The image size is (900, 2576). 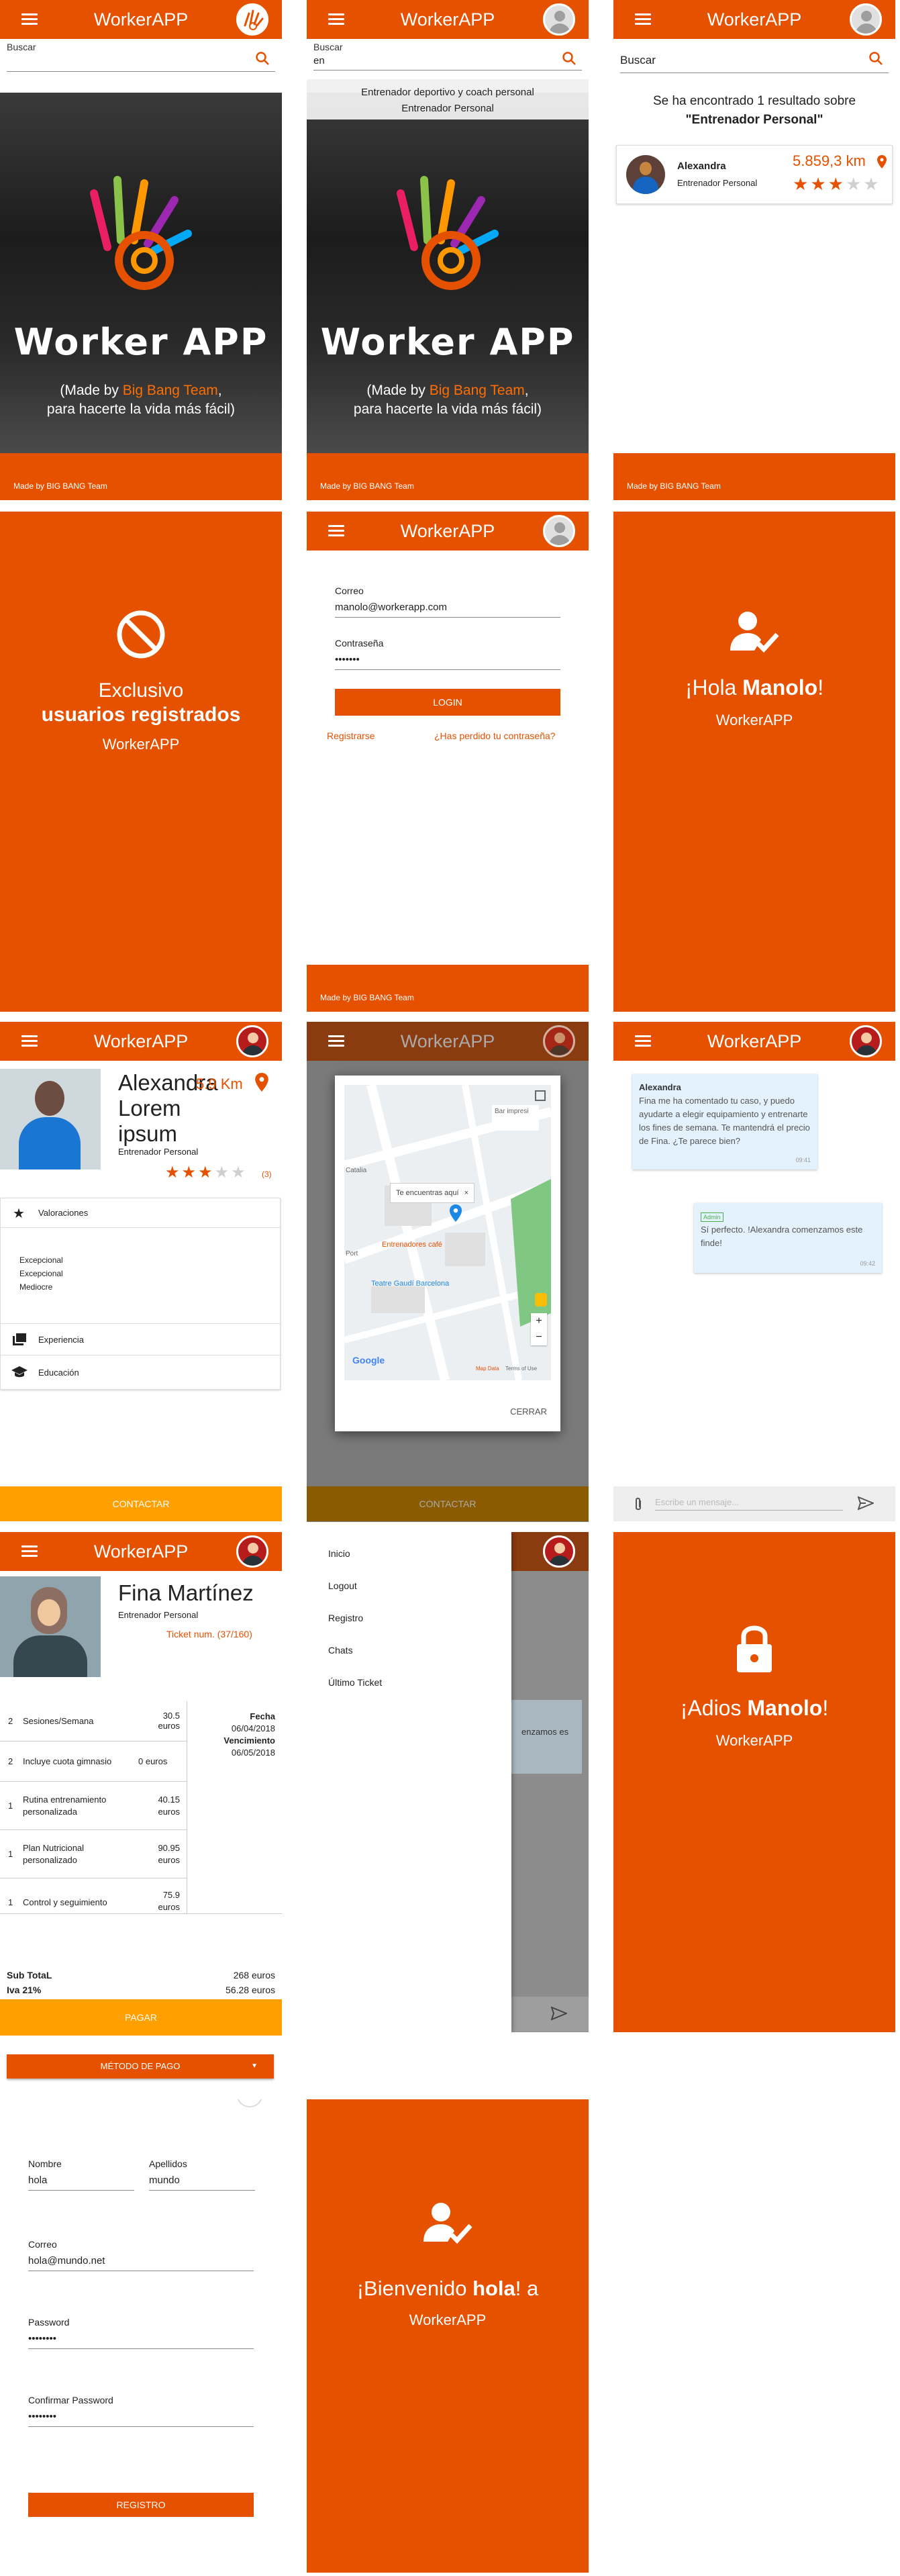 I want to click on login-button: LOGIN, so click(x=447, y=702).